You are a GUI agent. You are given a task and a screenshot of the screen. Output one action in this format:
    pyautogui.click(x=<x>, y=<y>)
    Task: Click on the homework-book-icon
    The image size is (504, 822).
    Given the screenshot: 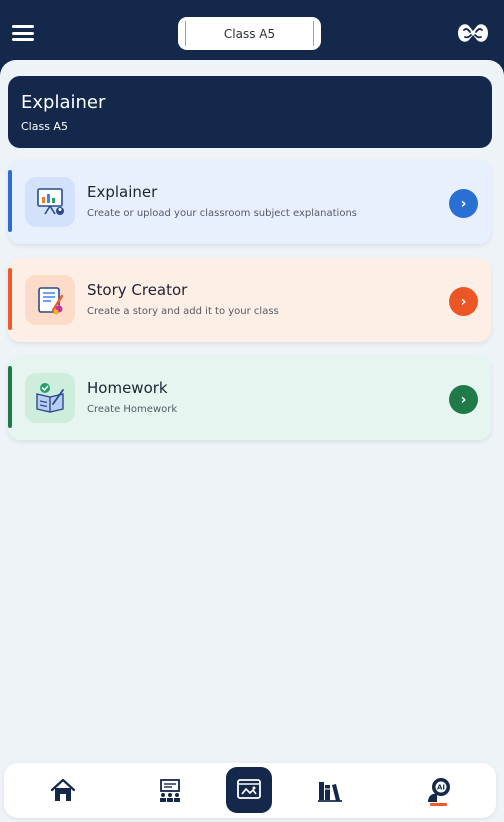 What is the action you would take?
    pyautogui.click(x=50, y=398)
    